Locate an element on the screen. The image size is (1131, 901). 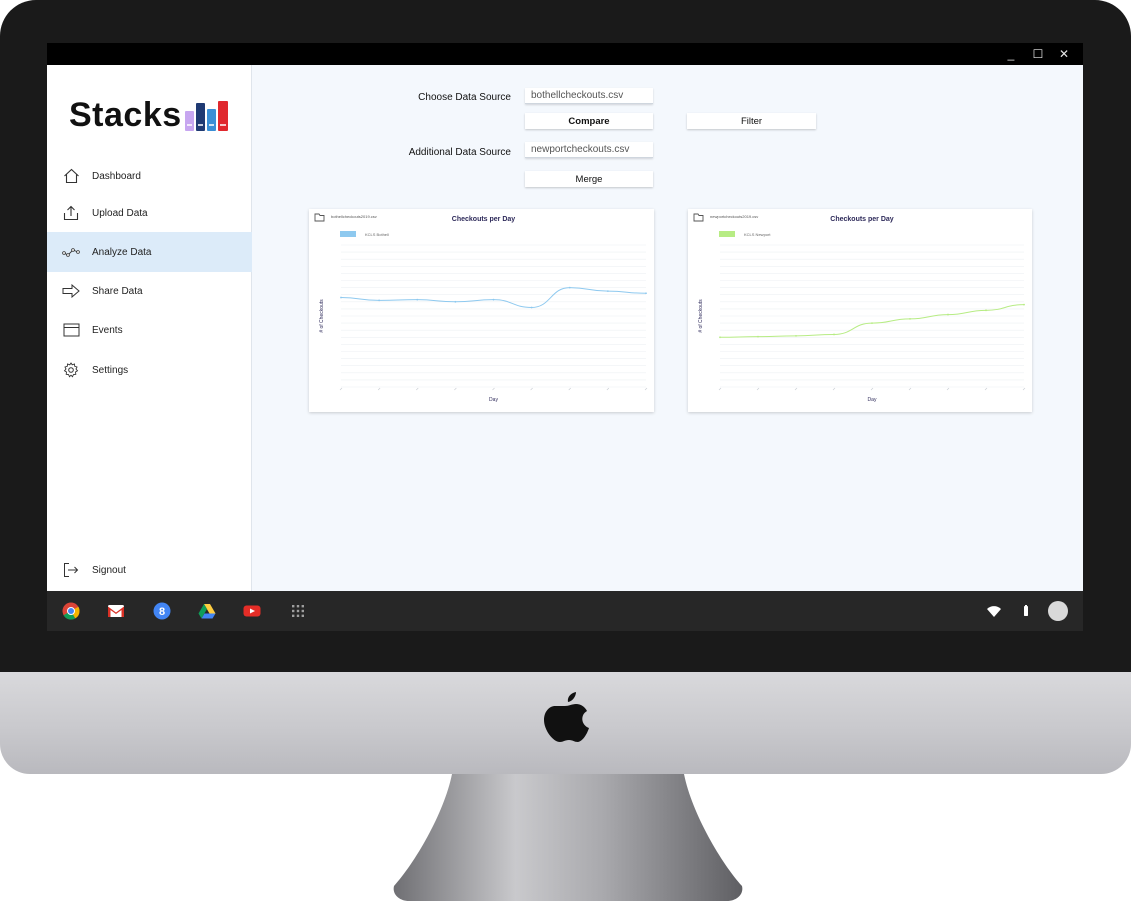
gmail-icon is located at coordinates (116, 611).